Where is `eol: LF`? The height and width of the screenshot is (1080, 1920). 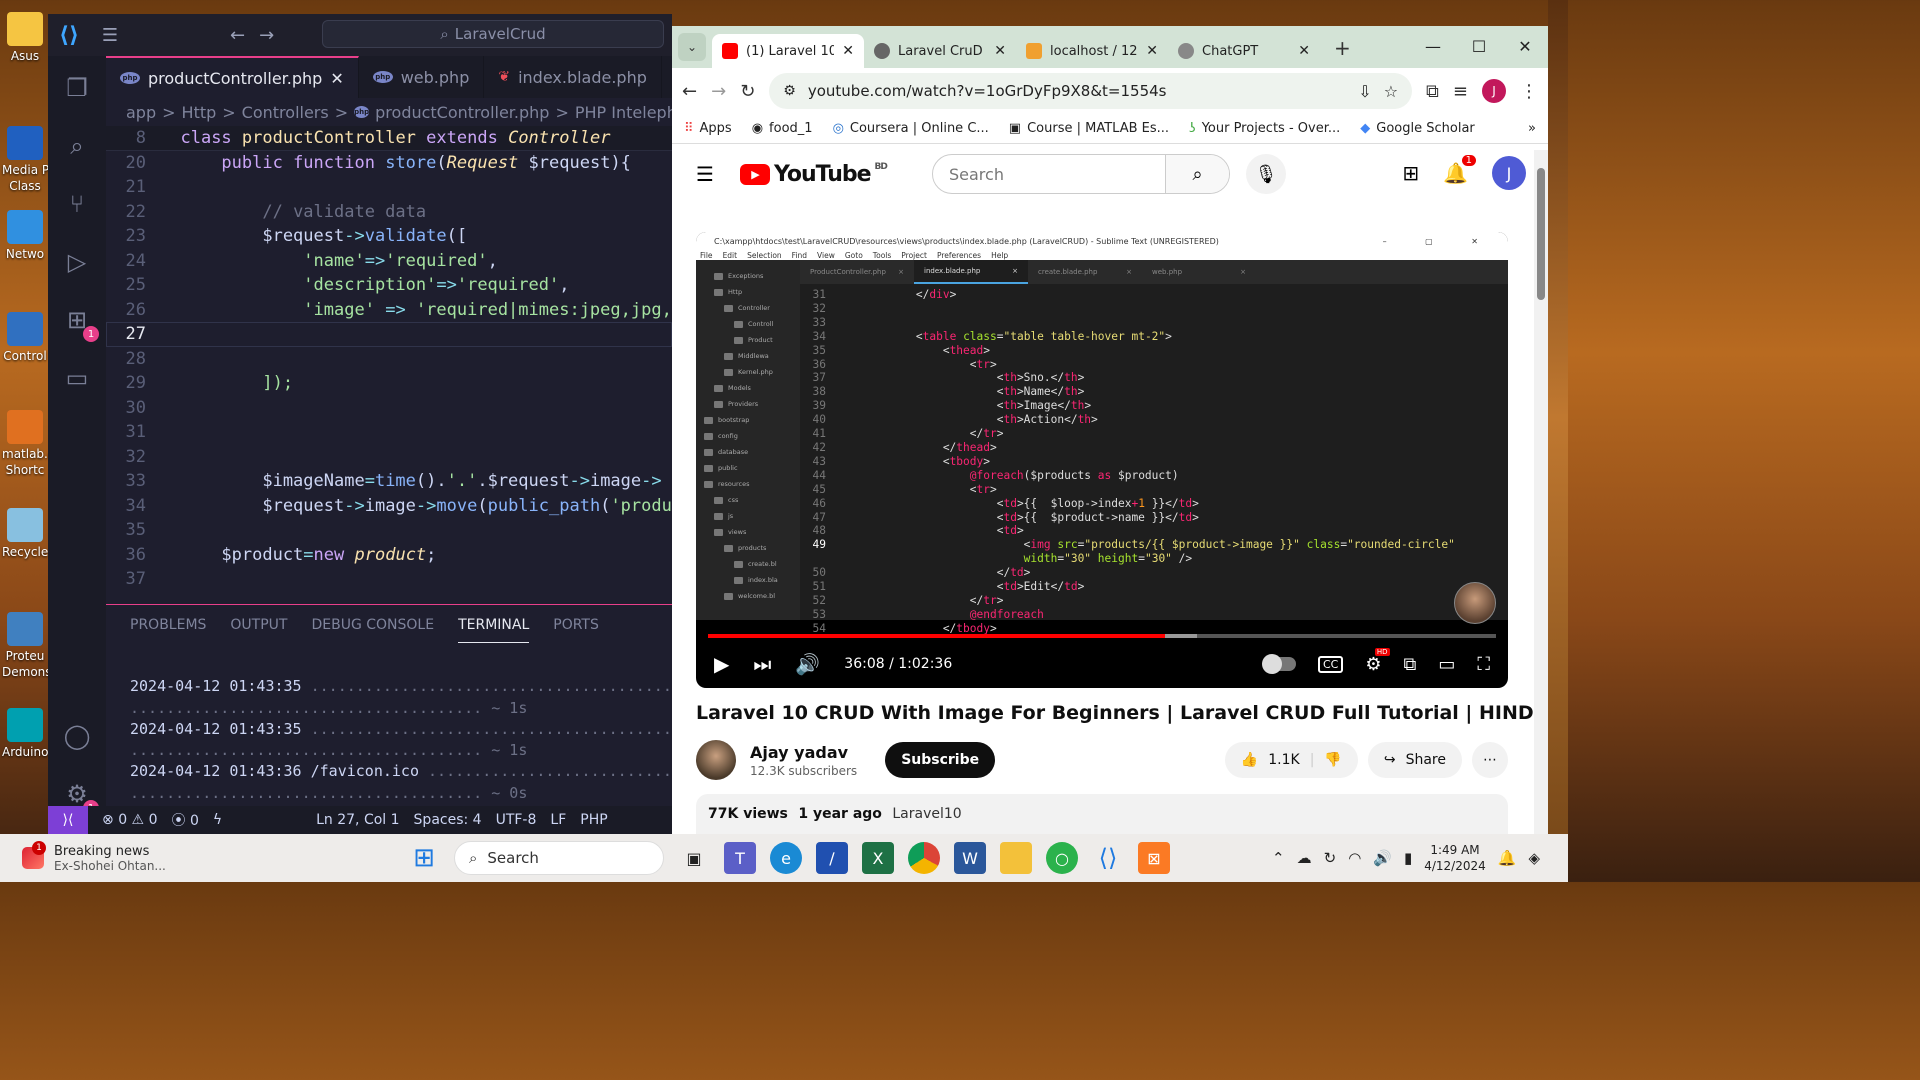
eol: LF is located at coordinates (558, 820).